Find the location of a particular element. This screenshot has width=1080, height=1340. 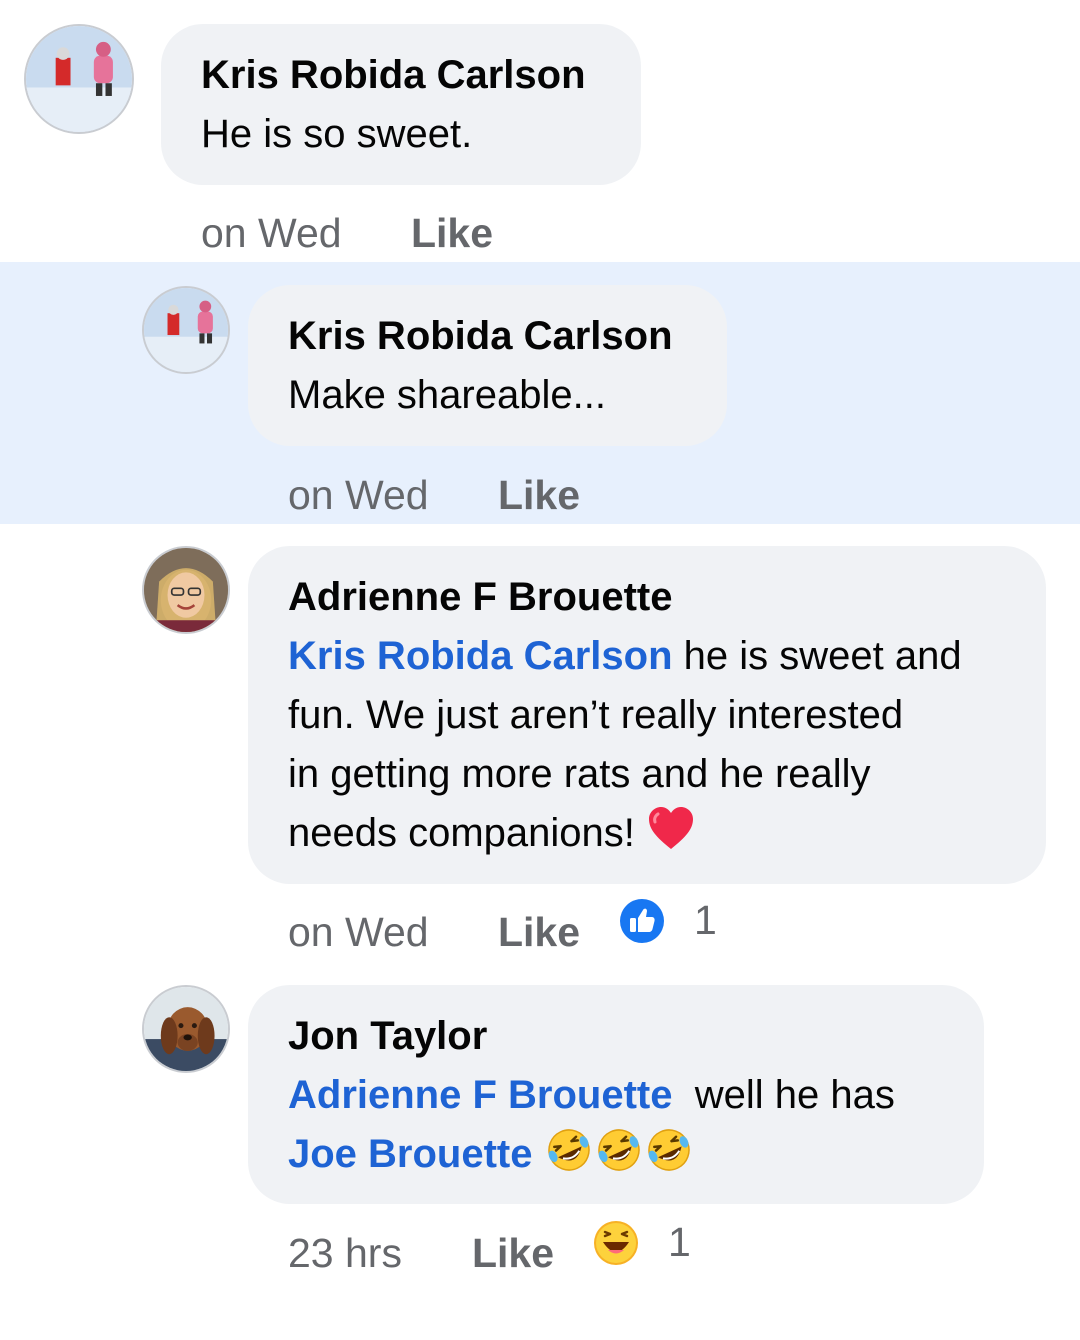

comment-text-line: needs companions! is located at coordinates (492, 833).